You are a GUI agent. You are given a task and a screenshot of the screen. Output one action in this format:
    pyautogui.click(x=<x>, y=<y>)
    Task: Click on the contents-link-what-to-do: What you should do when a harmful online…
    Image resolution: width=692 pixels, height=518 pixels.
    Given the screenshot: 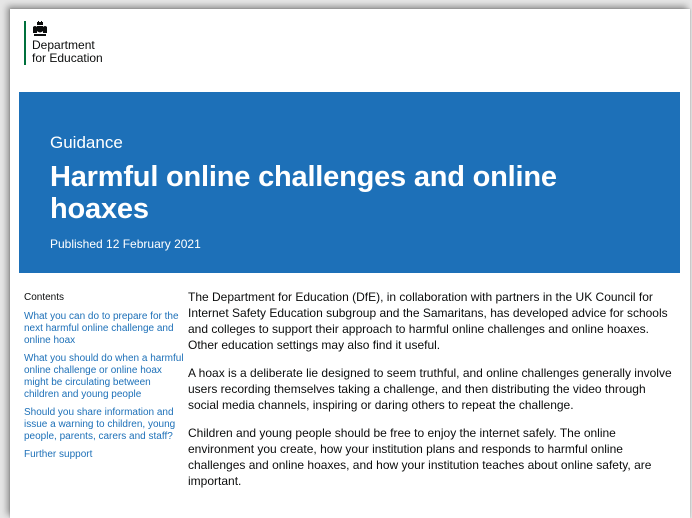 What is the action you would take?
    pyautogui.click(x=104, y=377)
    